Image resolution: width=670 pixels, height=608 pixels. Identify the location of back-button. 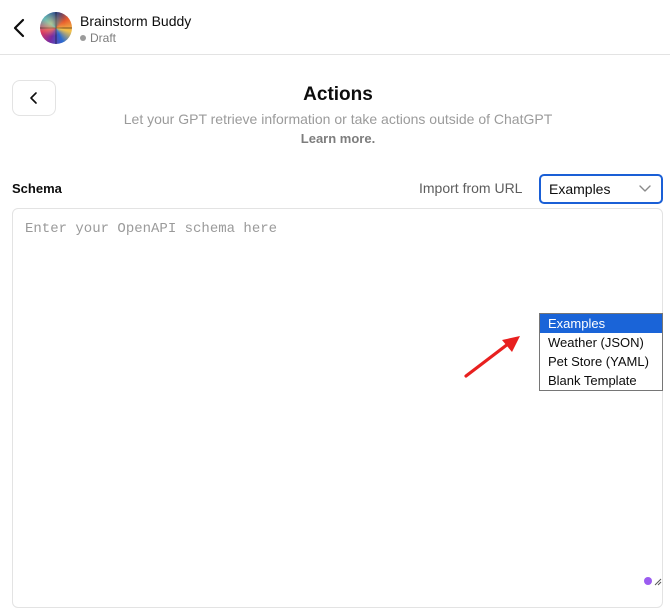
(20, 28).